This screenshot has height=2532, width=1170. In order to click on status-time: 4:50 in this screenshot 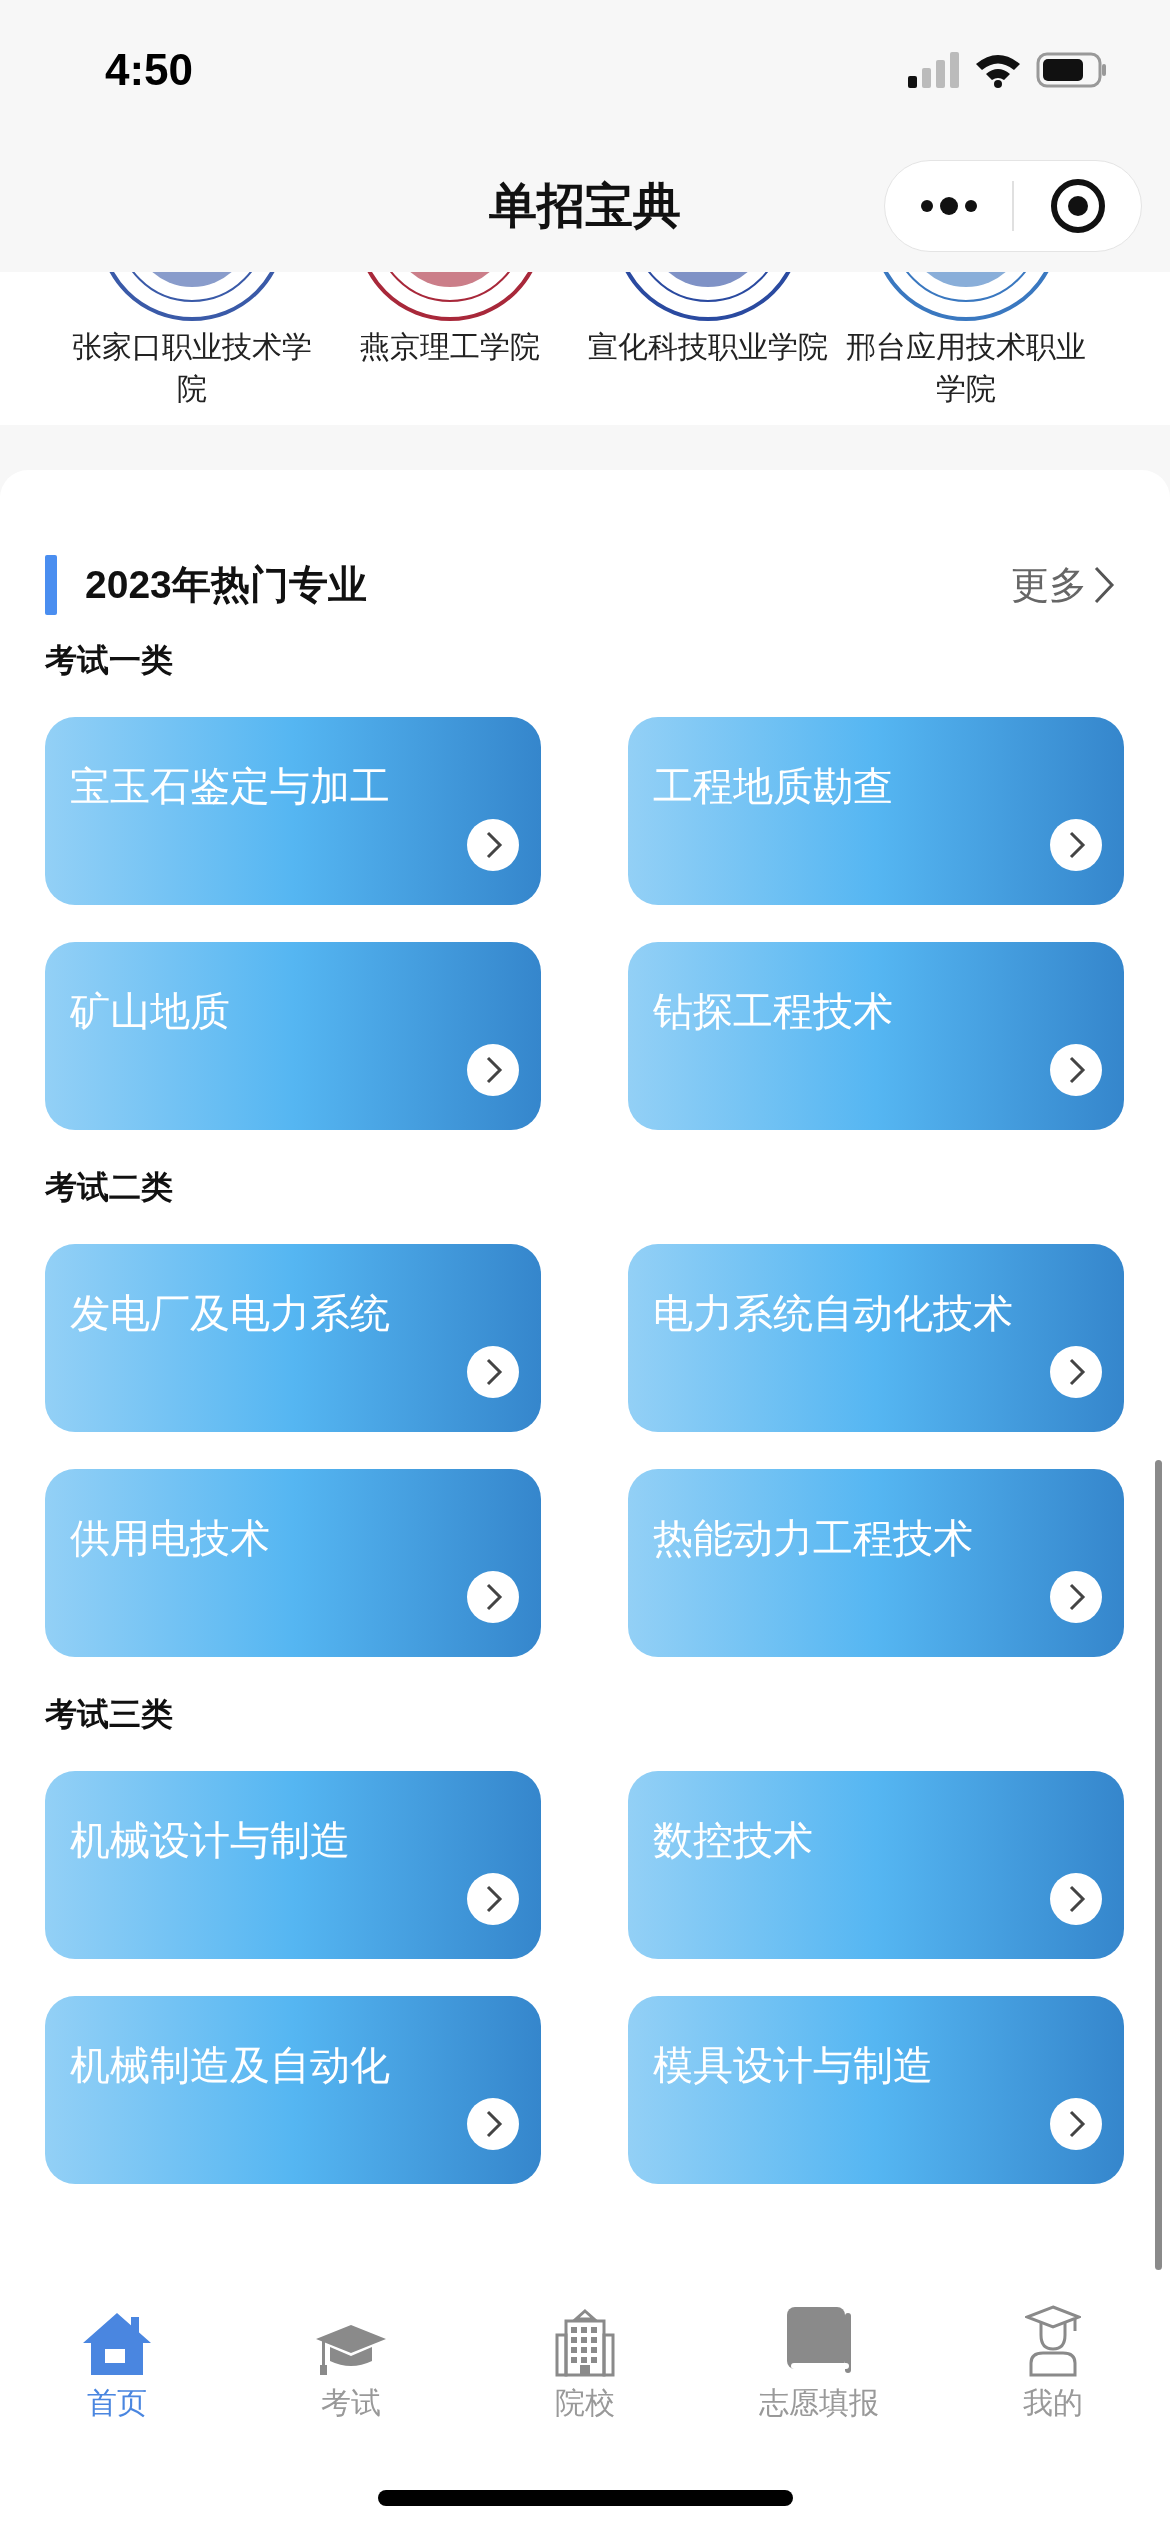, I will do `click(149, 70)`.